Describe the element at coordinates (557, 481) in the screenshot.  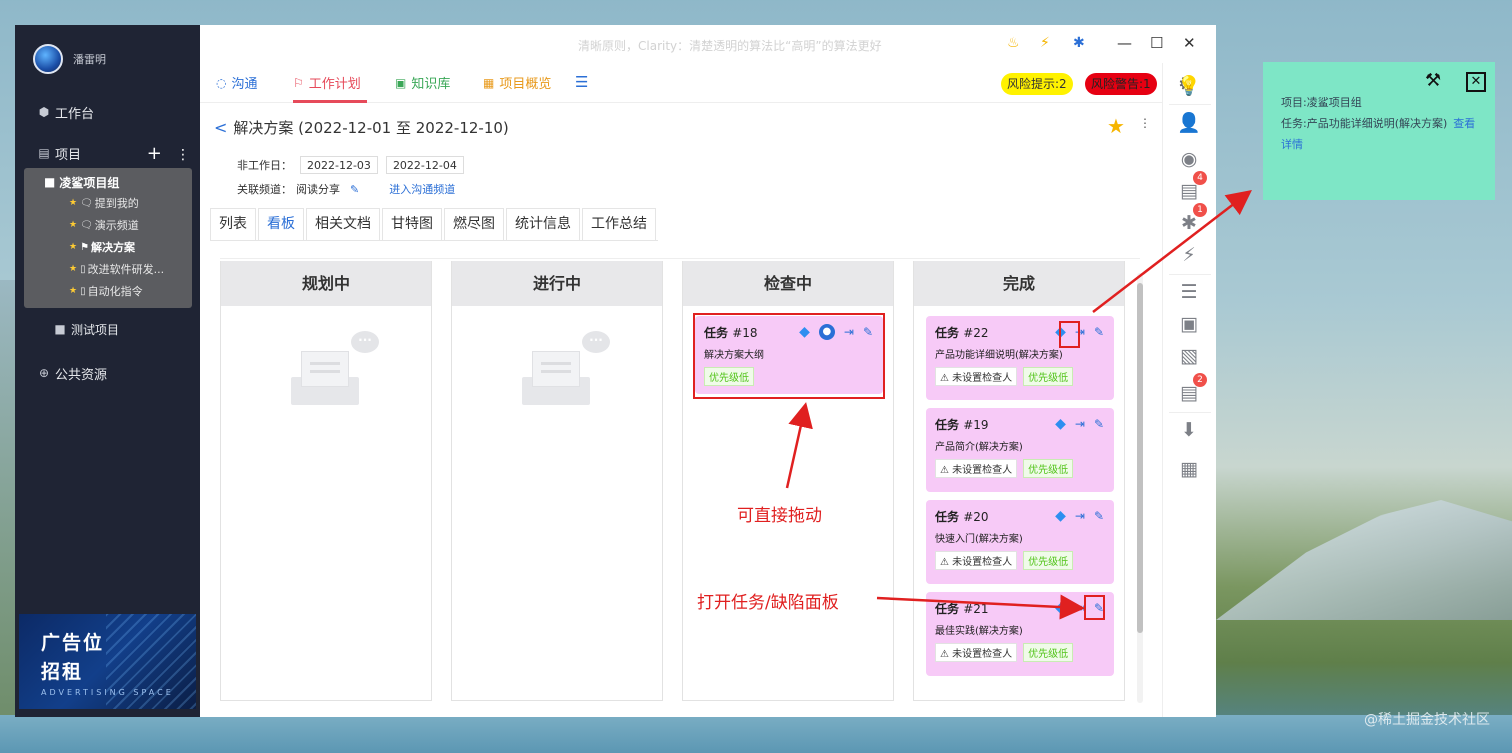
I see `column-in-progress: 进行中 ···` at that location.